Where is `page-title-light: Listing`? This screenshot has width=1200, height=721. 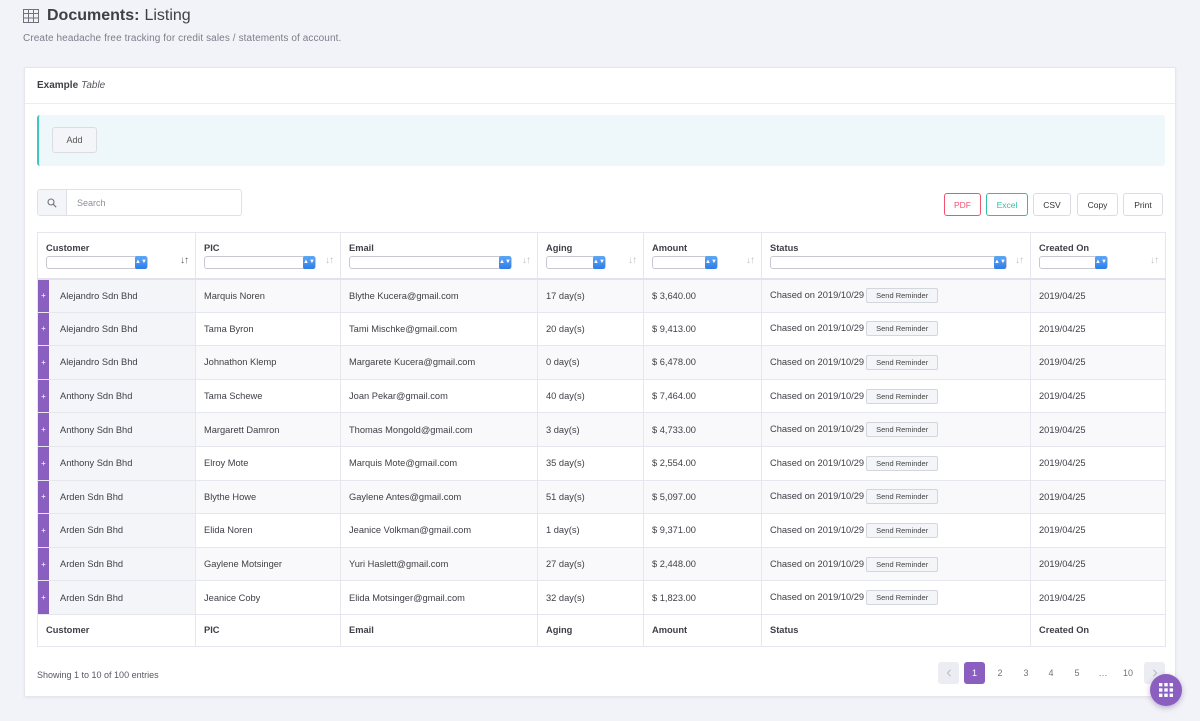 page-title-light: Listing is located at coordinates (167, 15).